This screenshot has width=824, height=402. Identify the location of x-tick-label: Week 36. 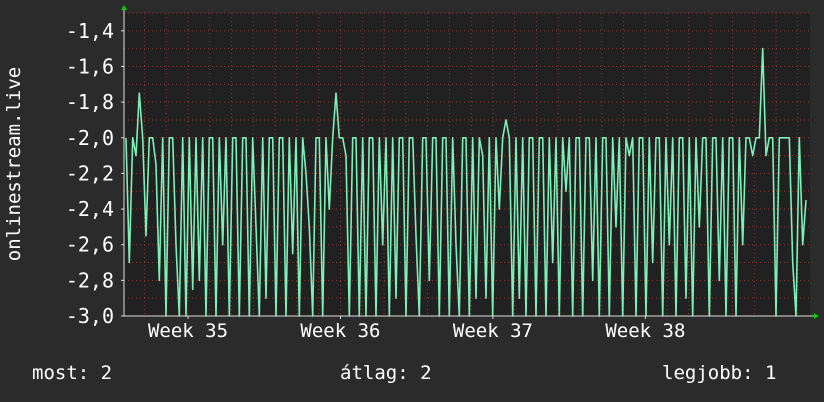
(340, 331).